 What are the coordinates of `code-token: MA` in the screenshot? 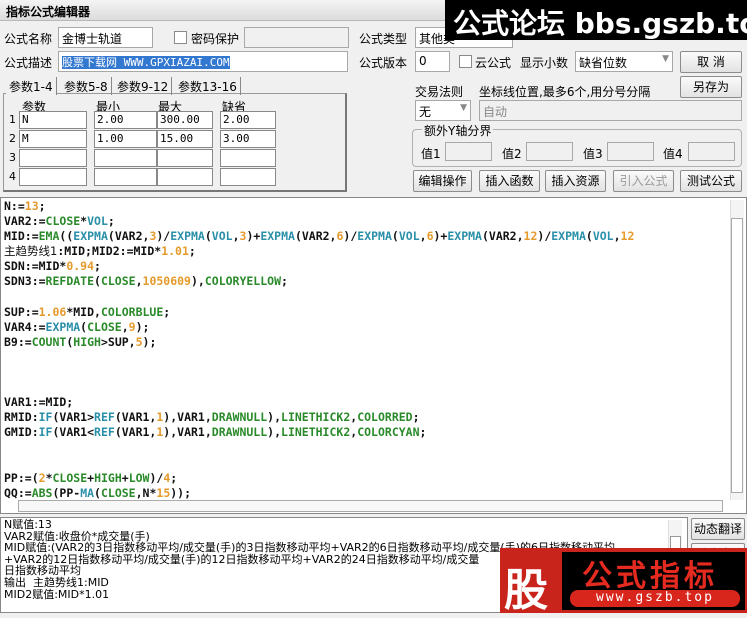 It's located at (87, 492).